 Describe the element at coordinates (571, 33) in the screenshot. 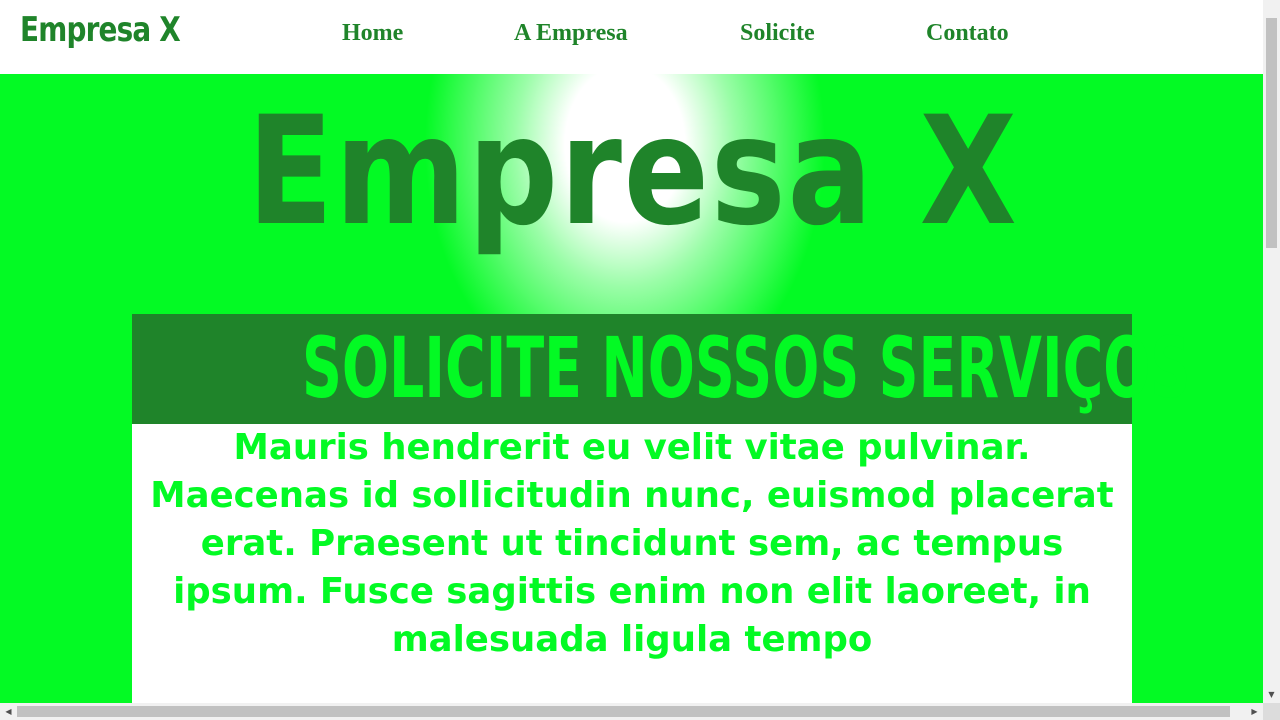

I see `nav-link-a-empresa: A Empresa` at that location.